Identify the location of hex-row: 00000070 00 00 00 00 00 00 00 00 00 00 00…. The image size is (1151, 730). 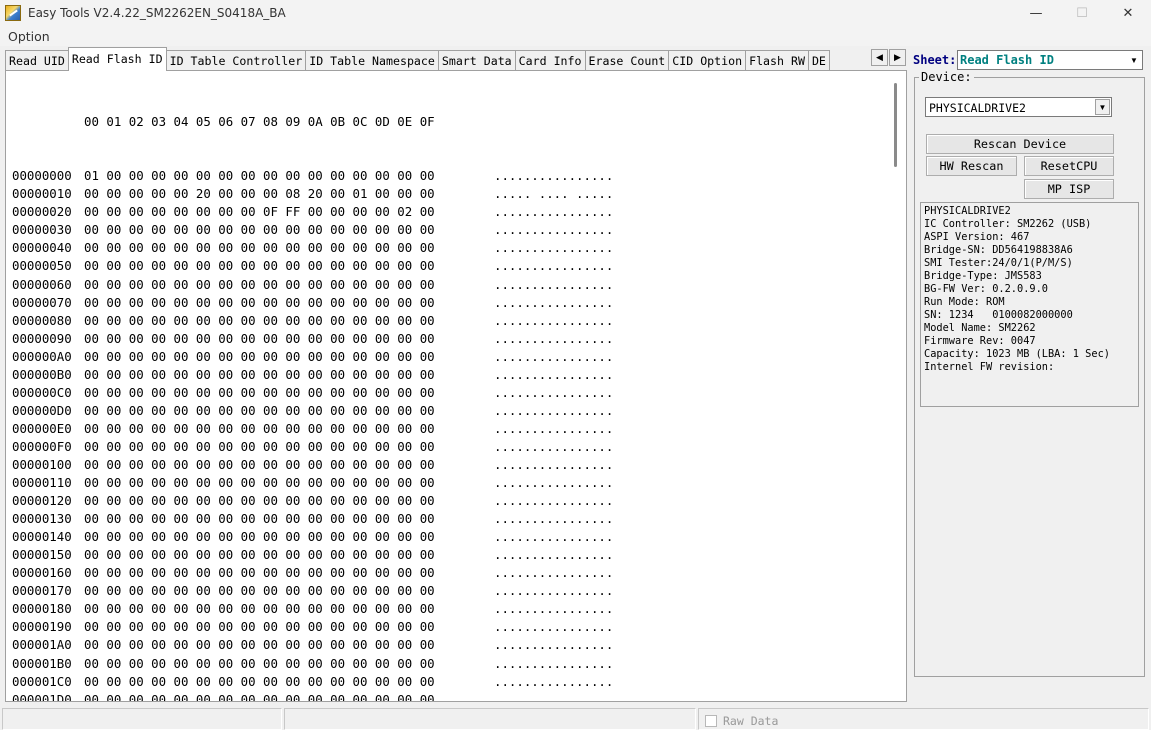
(449, 303).